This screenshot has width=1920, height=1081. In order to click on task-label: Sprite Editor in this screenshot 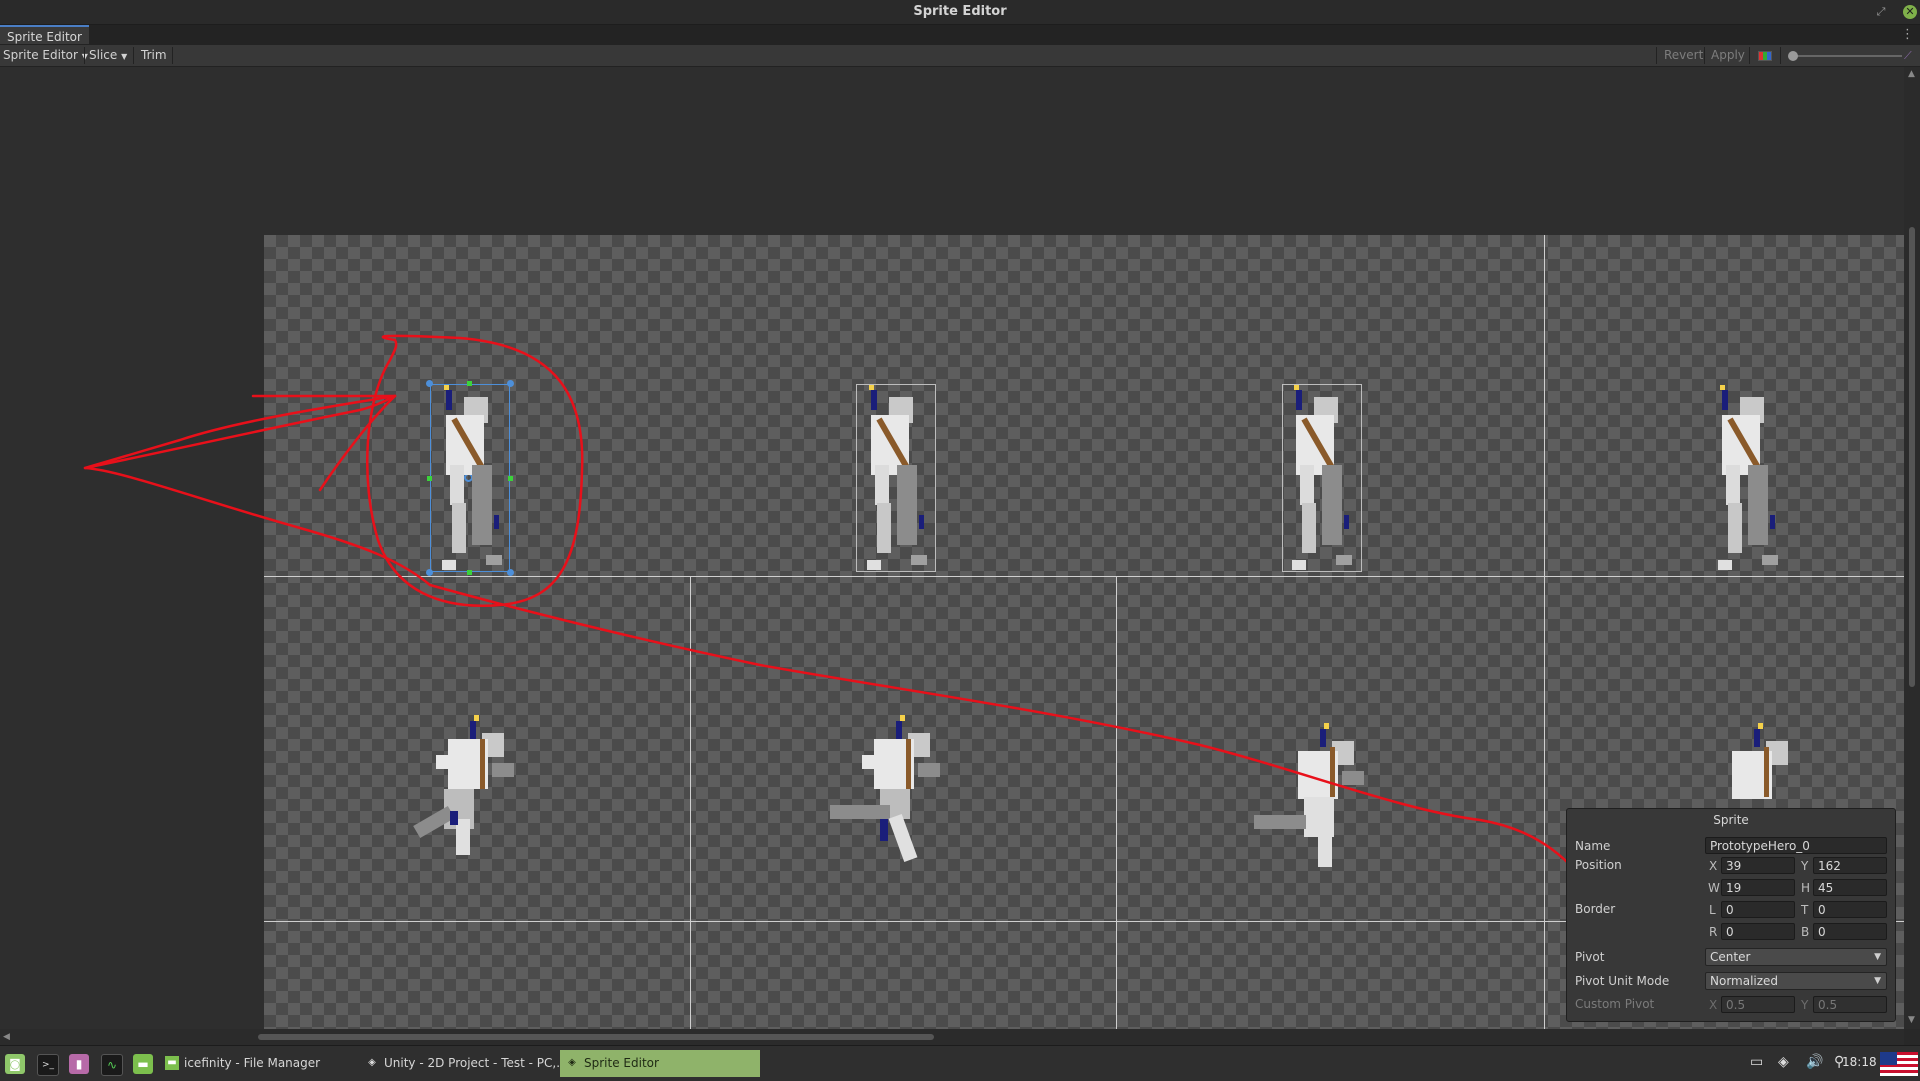, I will do `click(621, 1063)`.